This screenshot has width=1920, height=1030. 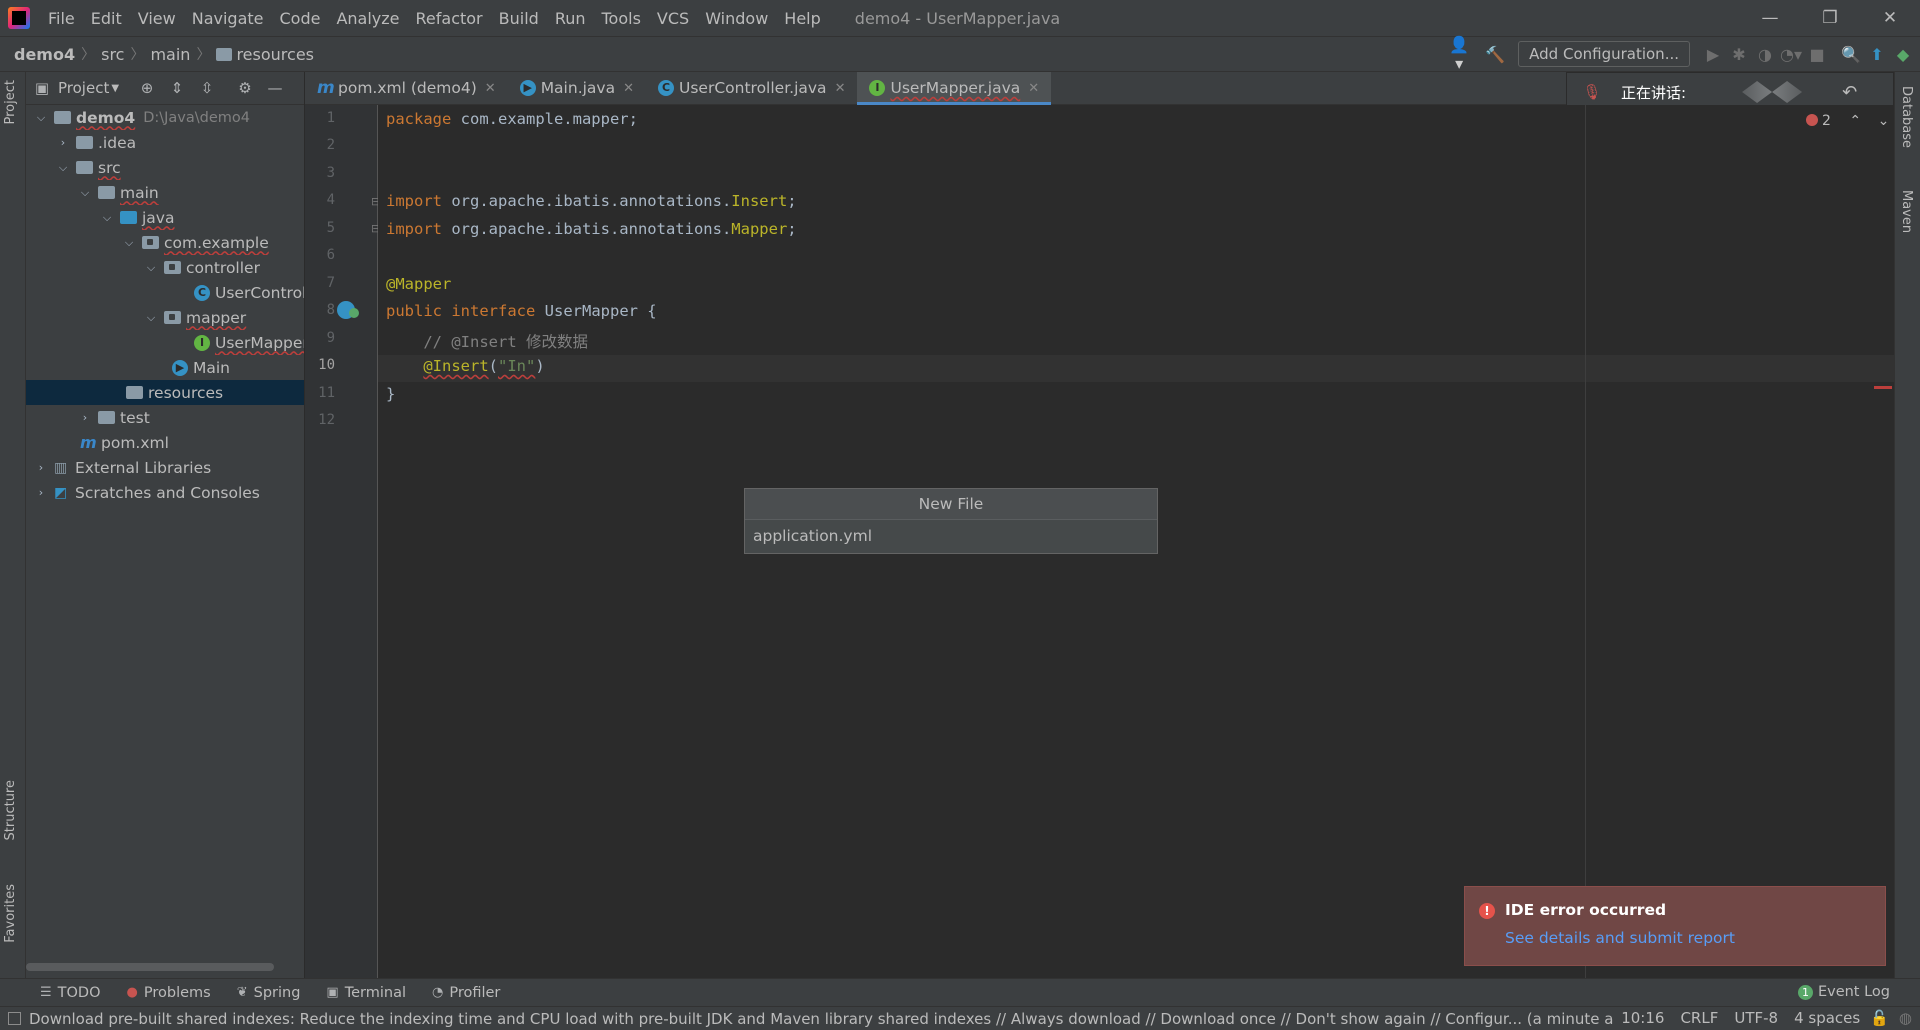 I want to click on collapse-all-icon: ⇳, so click(x=207, y=88).